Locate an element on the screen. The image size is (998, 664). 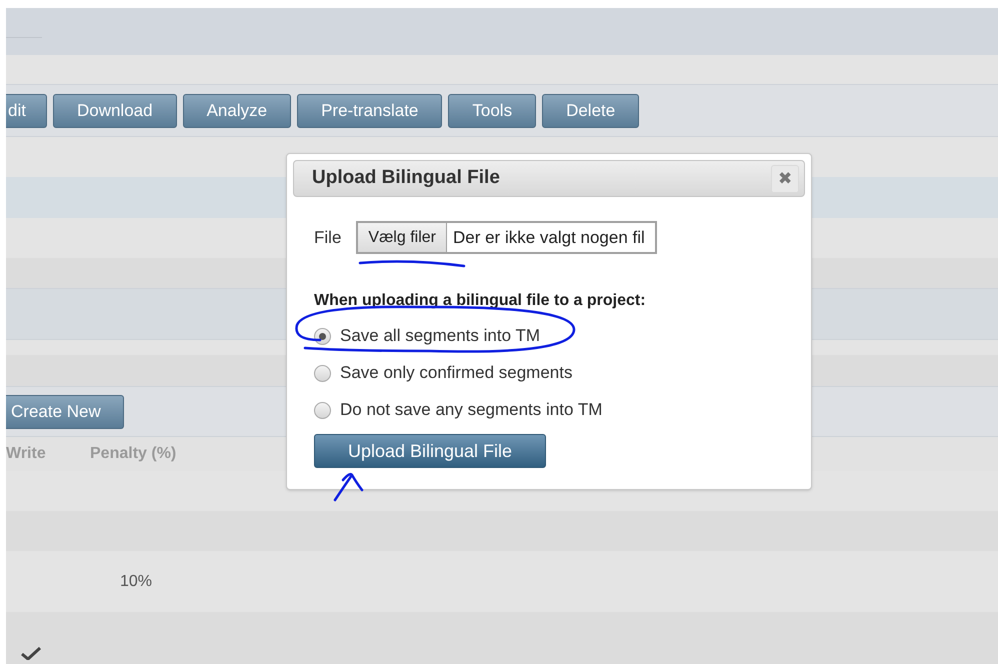
toolbar-button: Analyze is located at coordinates (237, 111).